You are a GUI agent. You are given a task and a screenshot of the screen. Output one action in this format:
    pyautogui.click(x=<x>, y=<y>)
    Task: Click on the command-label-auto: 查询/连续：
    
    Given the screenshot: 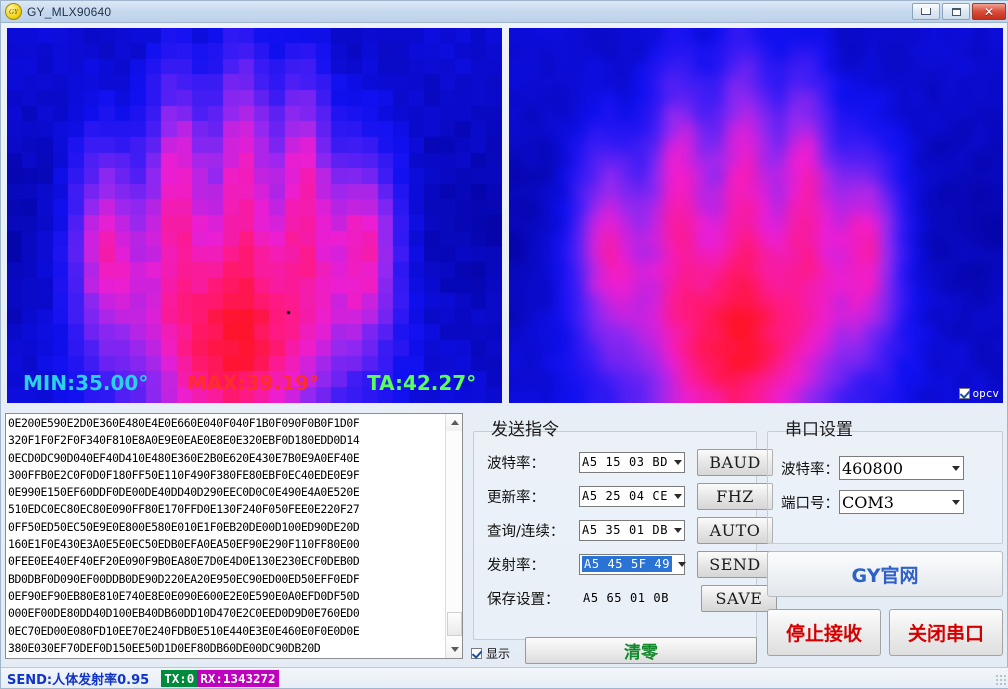 What is the action you would take?
    pyautogui.click(x=526, y=531)
    